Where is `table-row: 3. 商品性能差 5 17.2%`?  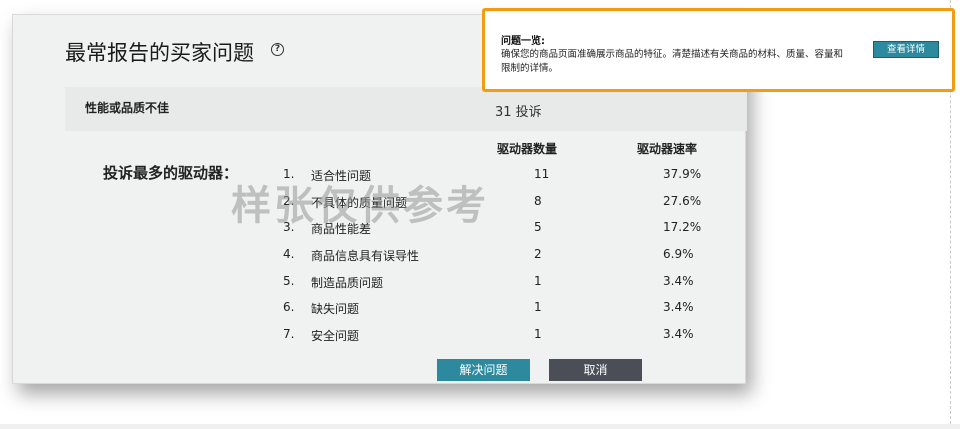 table-row: 3. 商品性能差 5 17.2% is located at coordinates (380, 229).